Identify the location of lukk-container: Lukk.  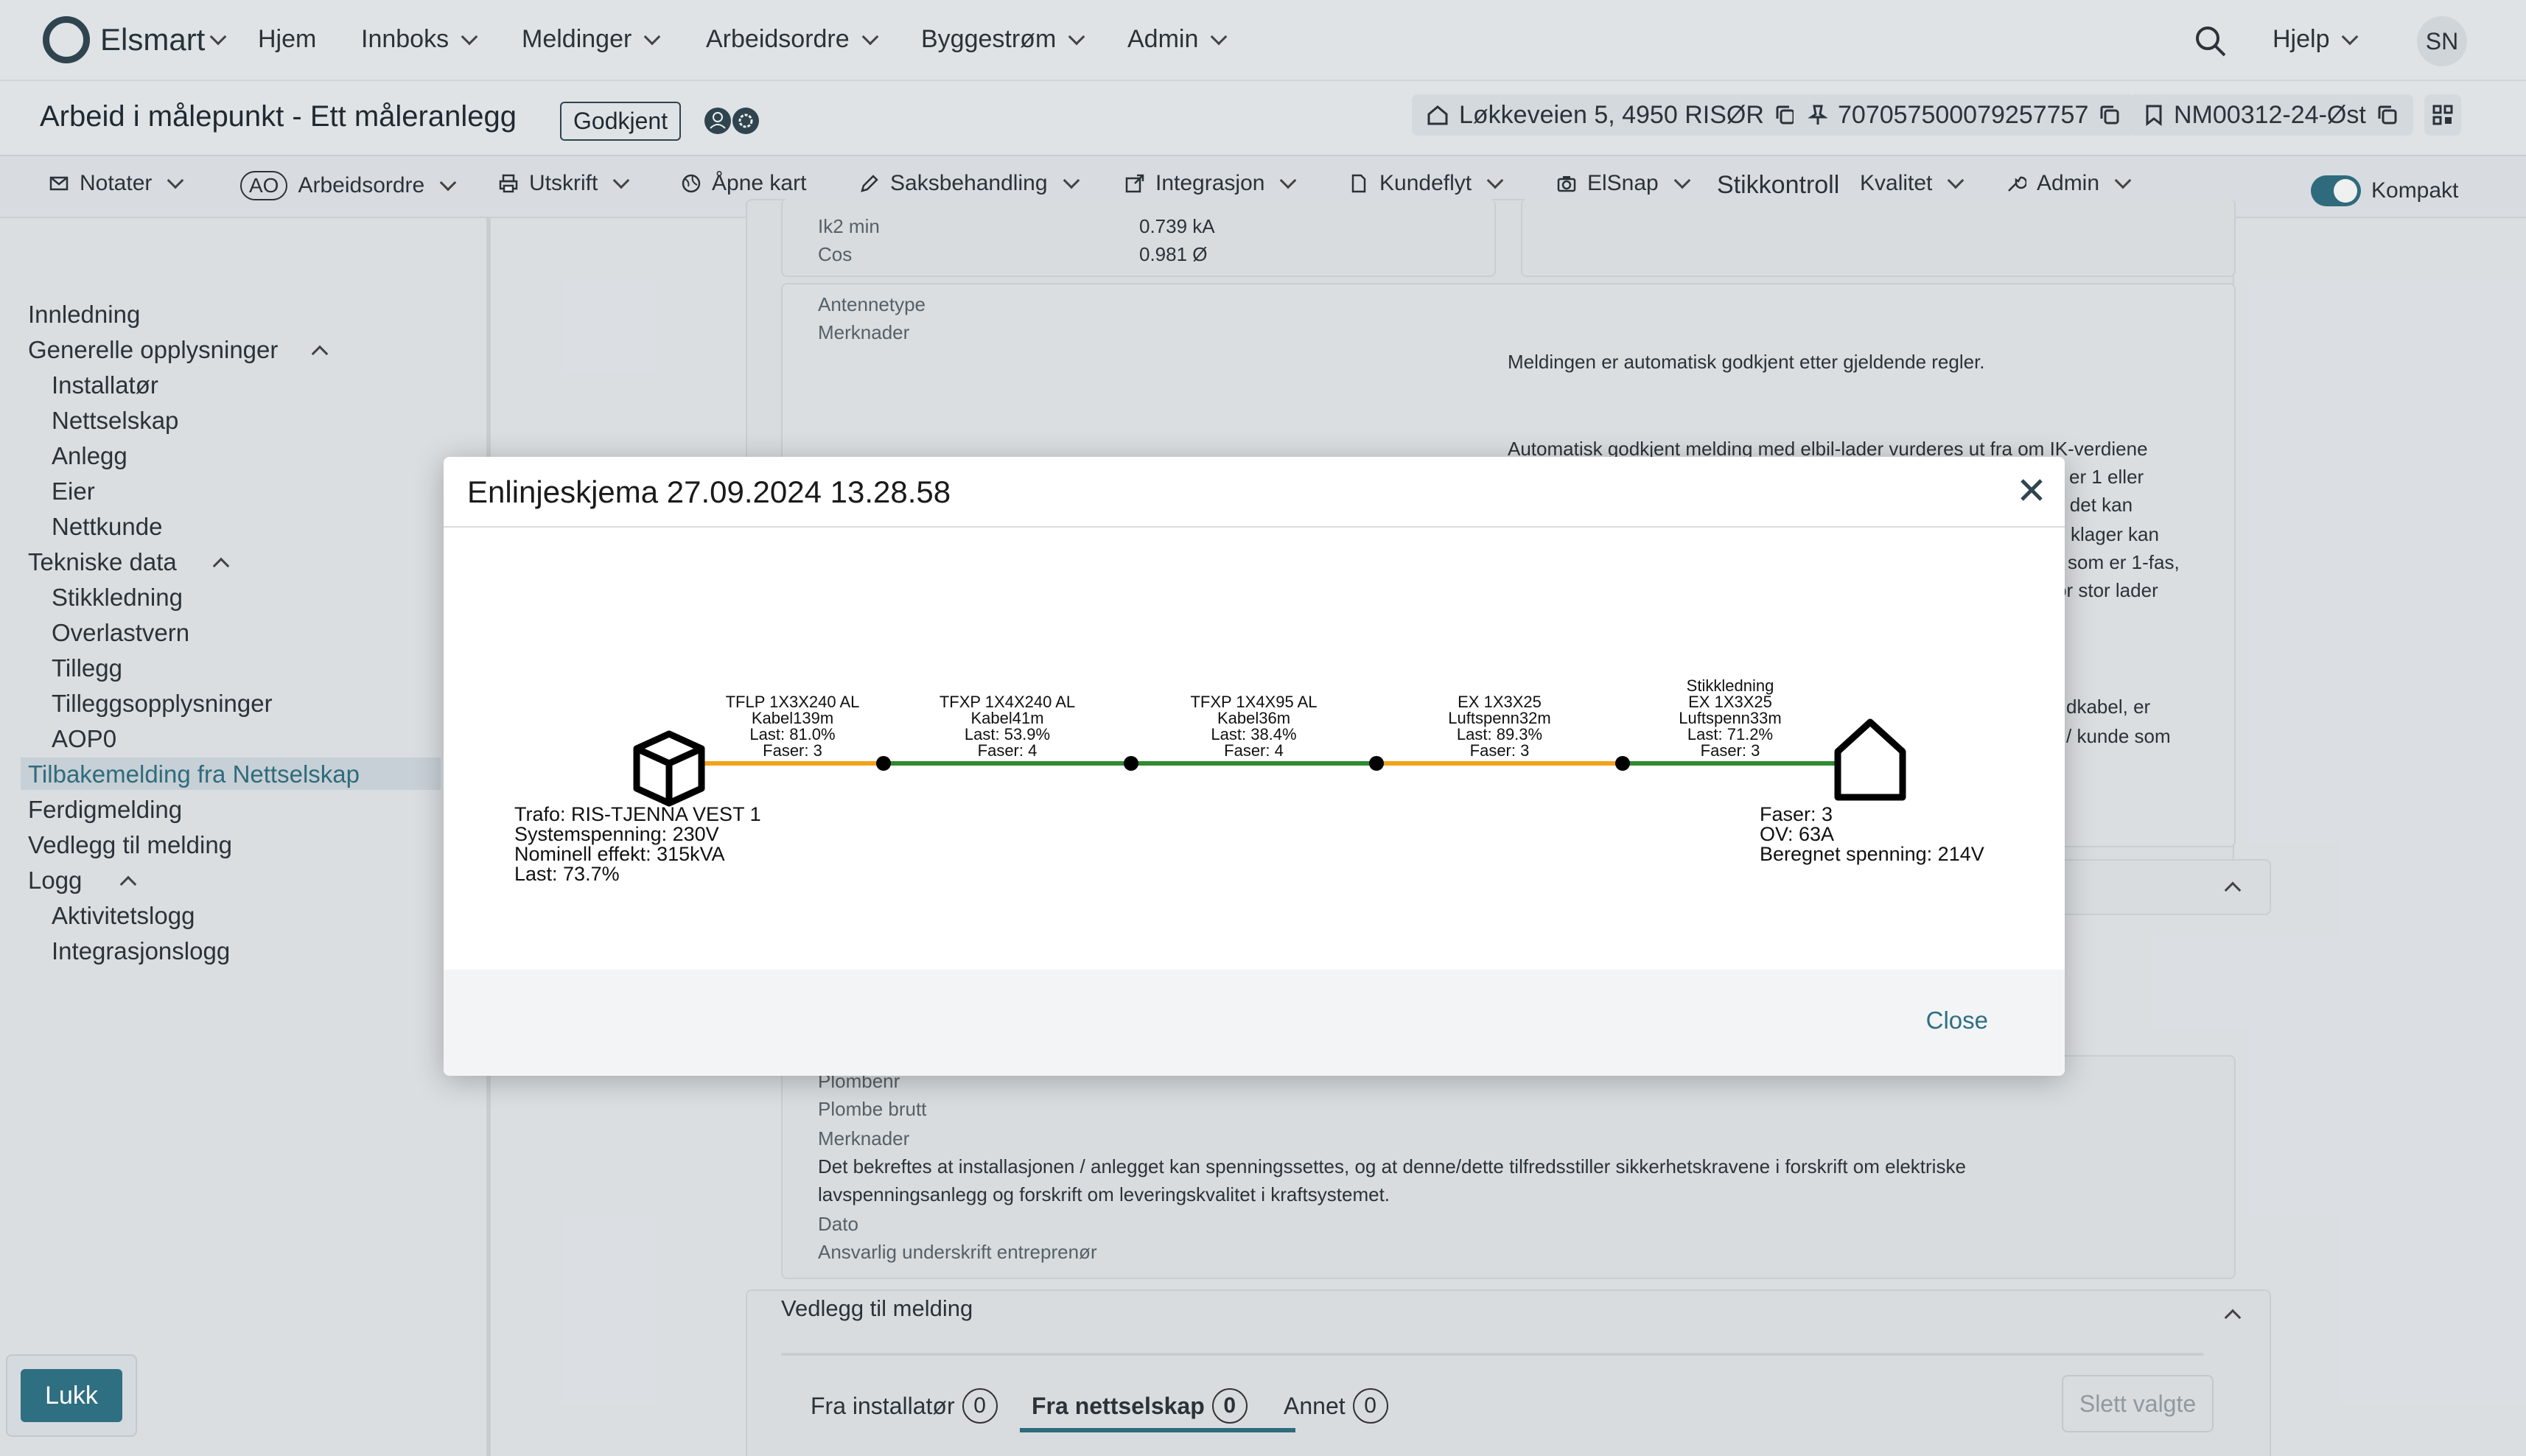
(71, 1395).